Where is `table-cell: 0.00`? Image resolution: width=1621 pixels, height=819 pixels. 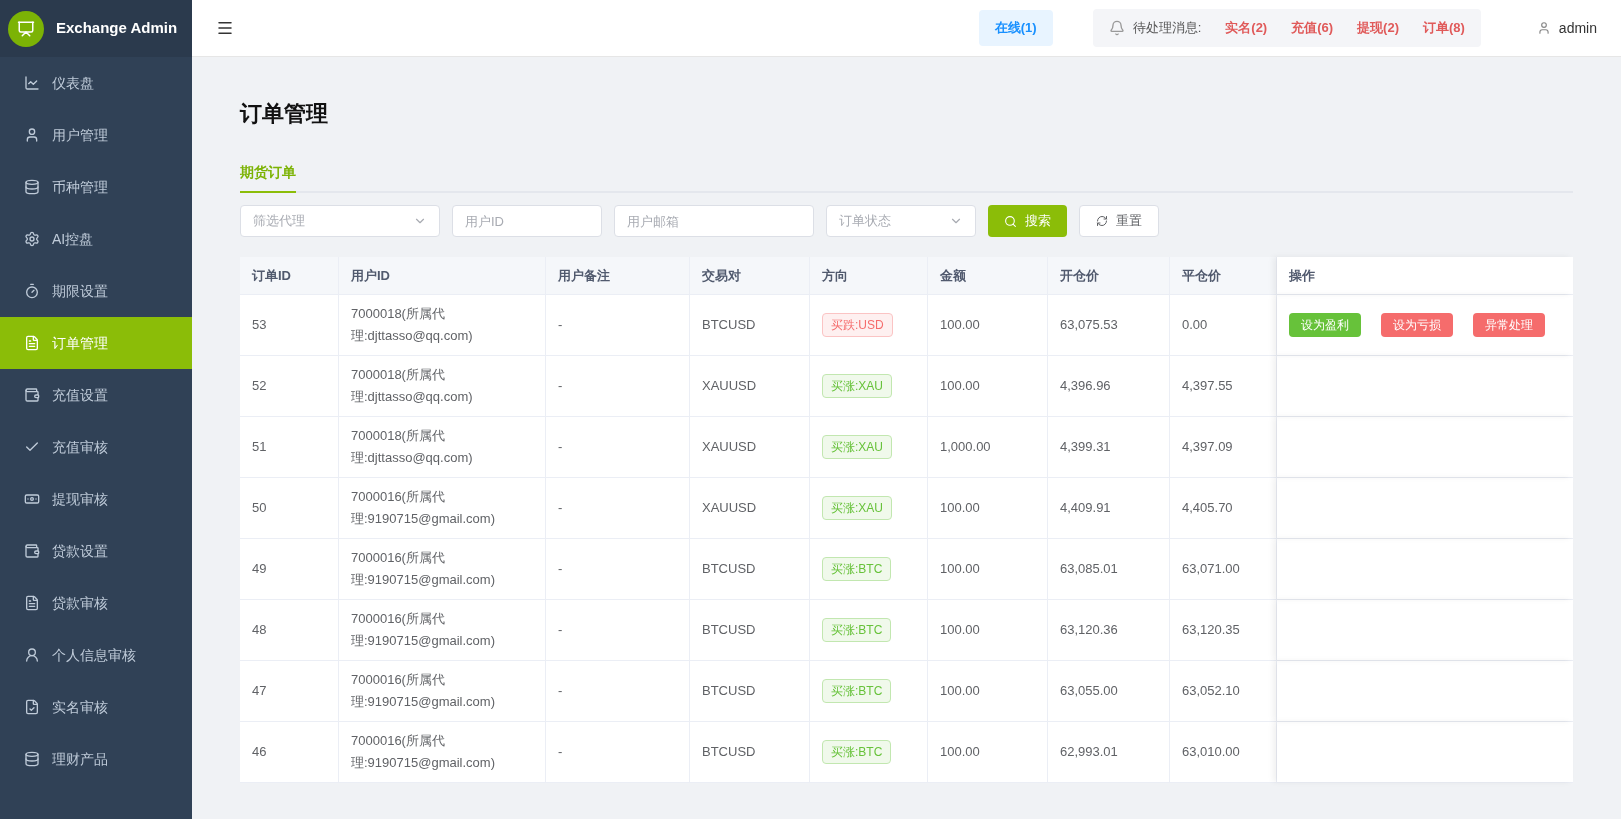 table-cell: 0.00 is located at coordinates (1223, 325).